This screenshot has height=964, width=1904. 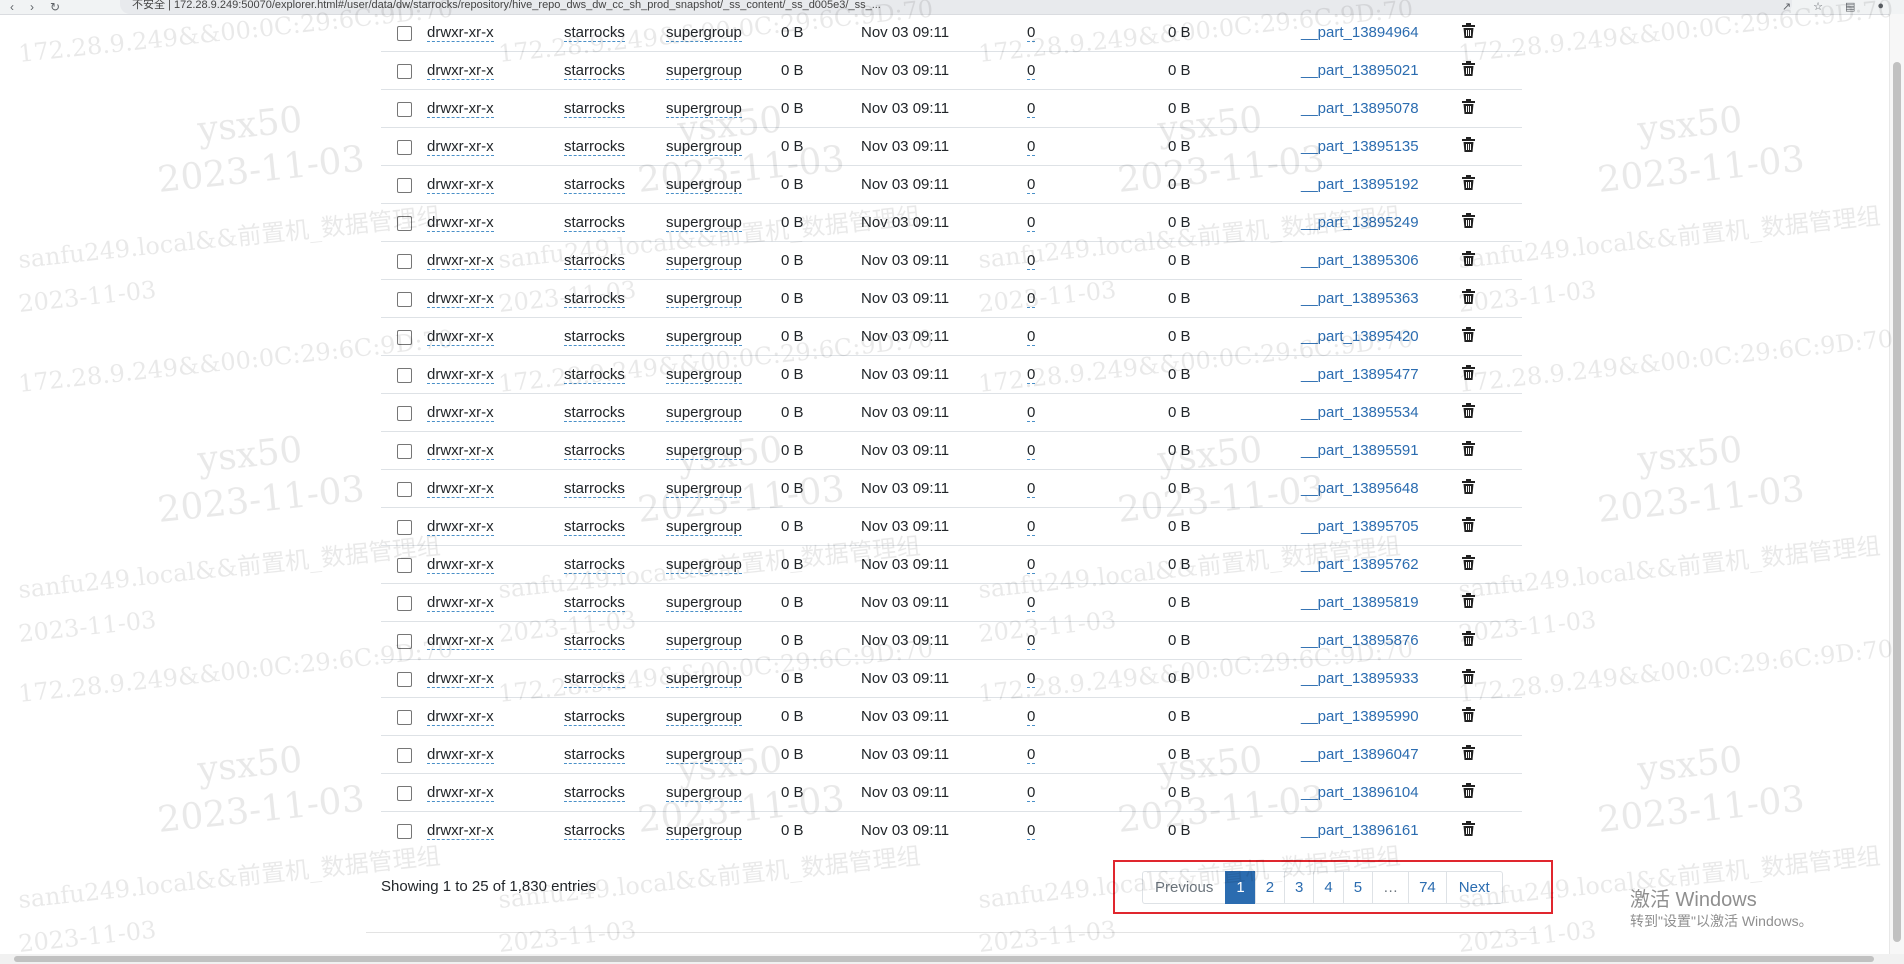 I want to click on sidebar-icon: ▤, so click(x=1850, y=6).